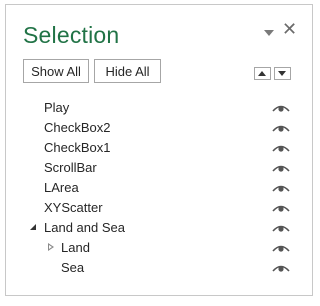  I want to click on object-name: Land and Sea, so click(84, 227).